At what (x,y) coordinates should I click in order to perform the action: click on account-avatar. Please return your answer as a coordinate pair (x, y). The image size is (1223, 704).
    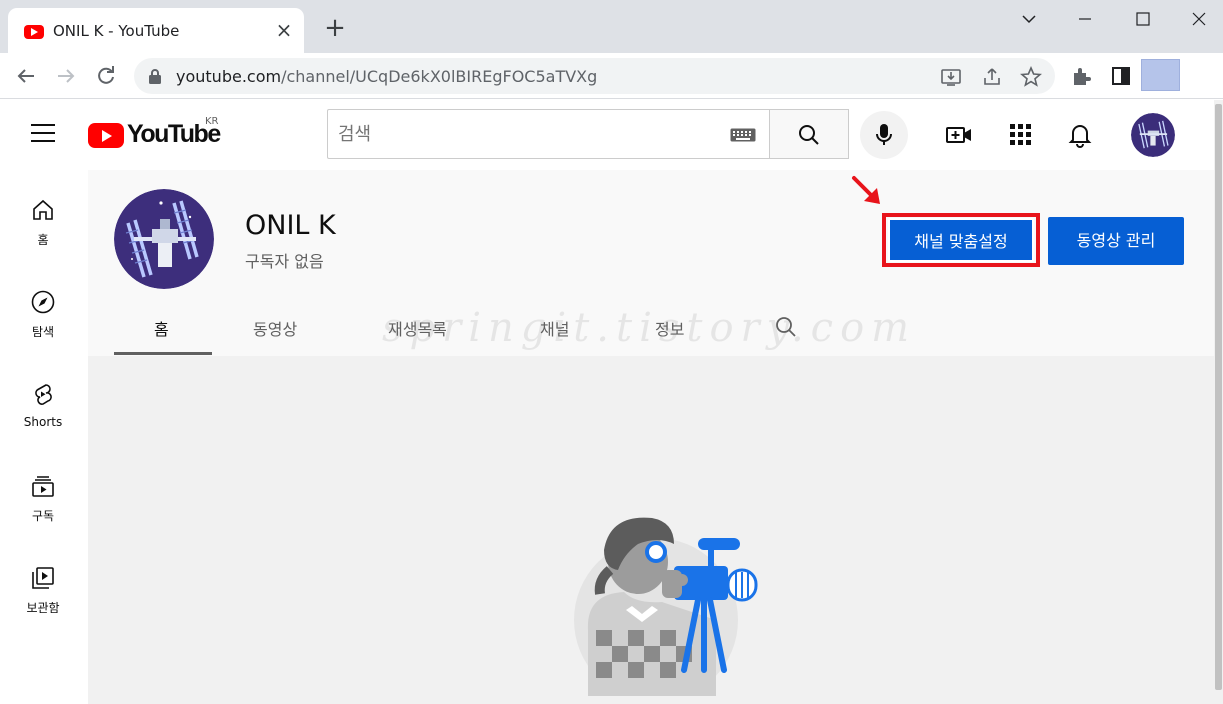
    Looking at the image, I should click on (1153, 135).